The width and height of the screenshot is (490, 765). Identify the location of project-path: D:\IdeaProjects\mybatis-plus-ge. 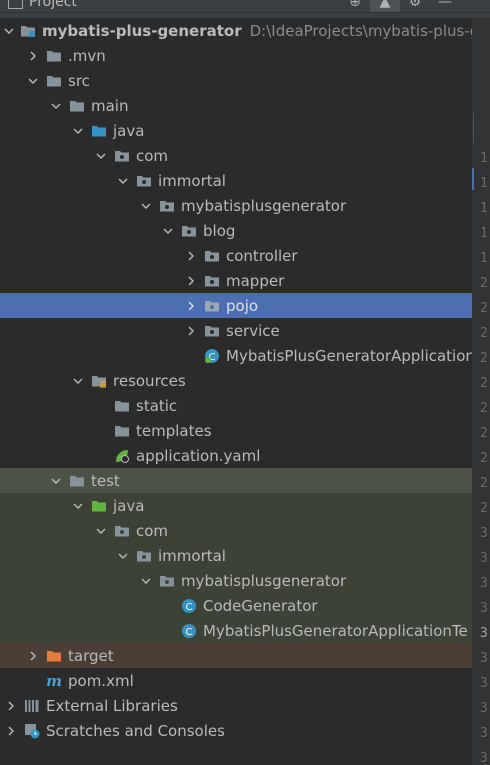
(360, 30).